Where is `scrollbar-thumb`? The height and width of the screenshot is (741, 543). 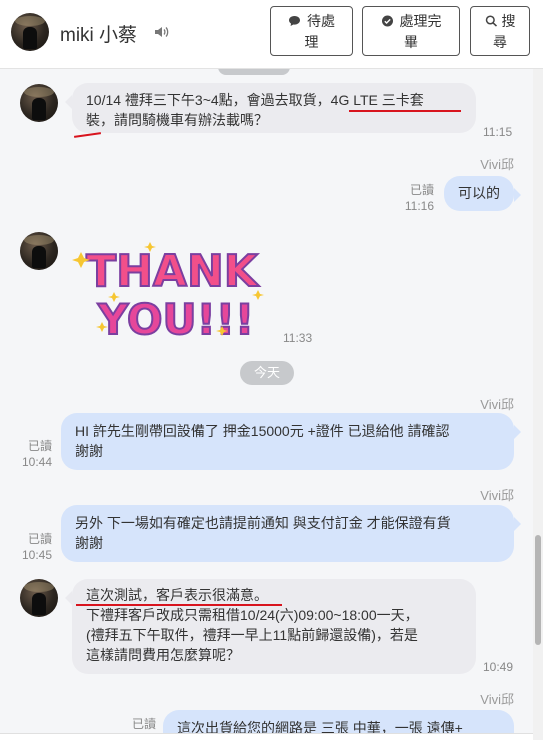 scrollbar-thumb is located at coordinates (538, 590).